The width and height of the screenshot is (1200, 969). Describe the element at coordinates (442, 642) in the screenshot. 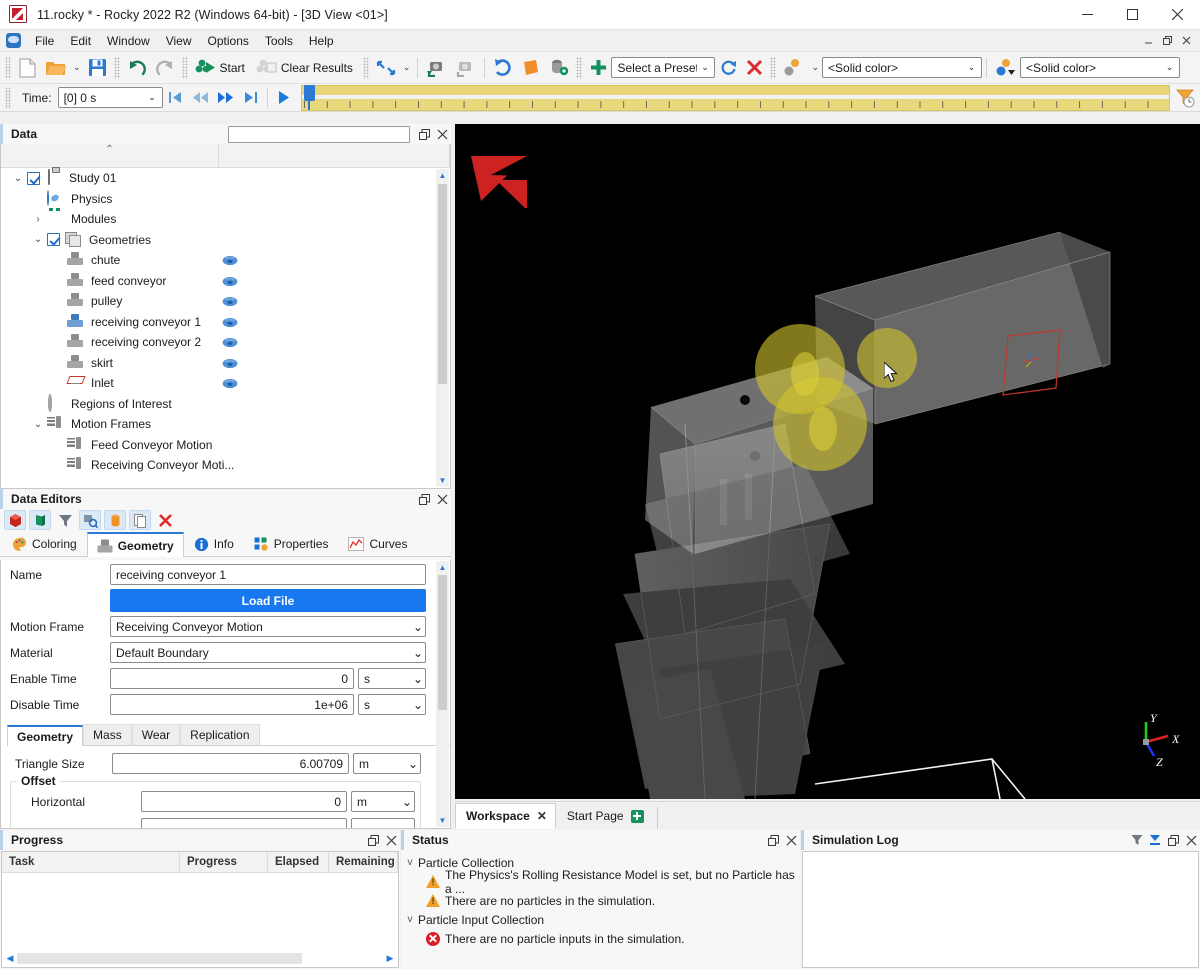

I see `form-scroll-thumb` at that location.